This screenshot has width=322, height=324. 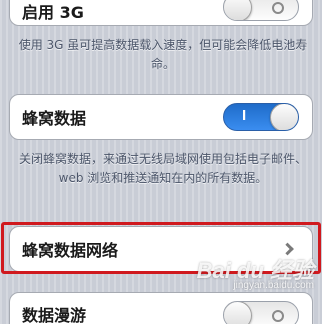 What do you see at coordinates (273, 285) in the screenshot?
I see `baidu-watermark-url: jingyan.baidu.com` at bounding box center [273, 285].